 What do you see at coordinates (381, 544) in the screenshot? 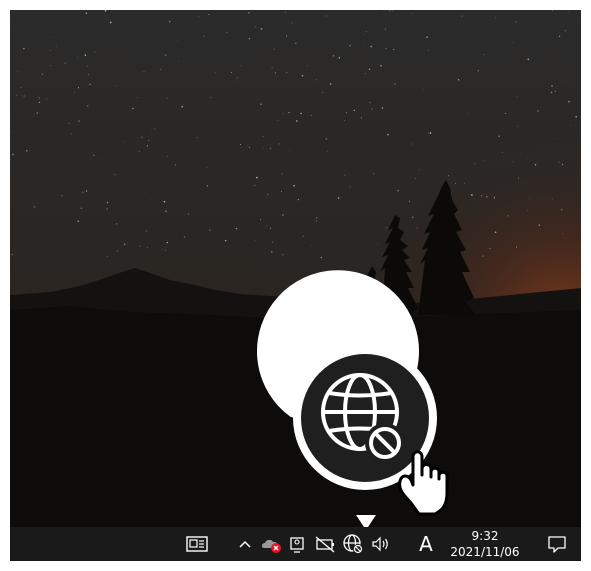
I see `volume-icon` at bounding box center [381, 544].